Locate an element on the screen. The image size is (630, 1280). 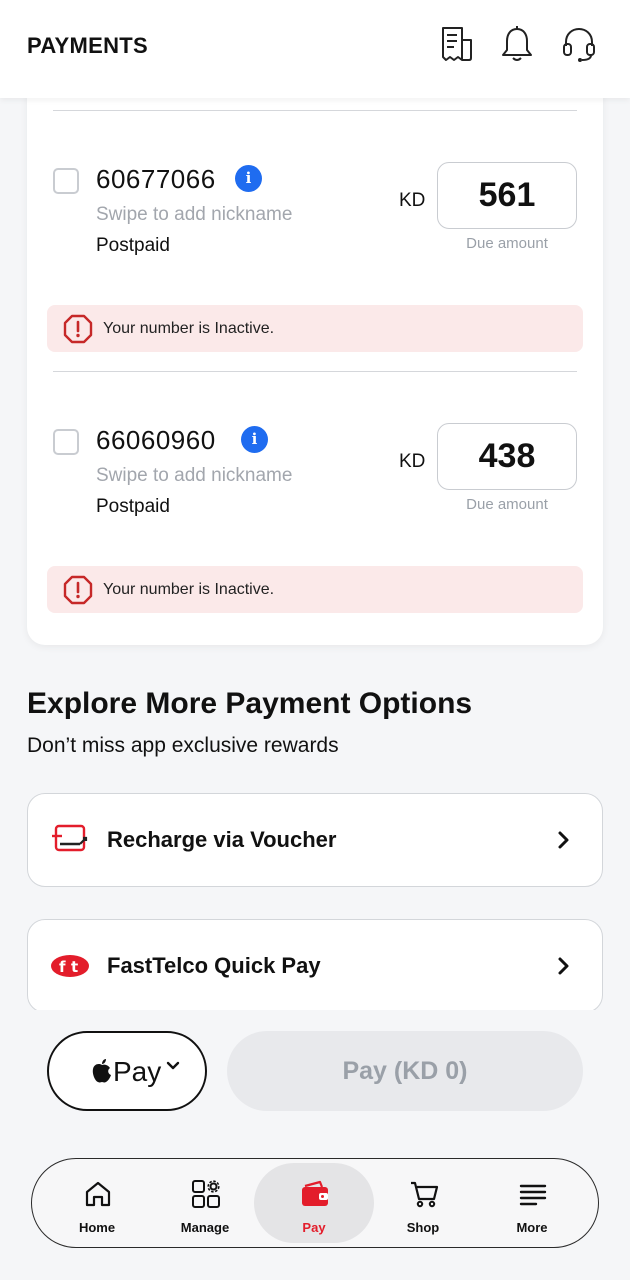
voucher-icon is located at coordinates (70, 838).